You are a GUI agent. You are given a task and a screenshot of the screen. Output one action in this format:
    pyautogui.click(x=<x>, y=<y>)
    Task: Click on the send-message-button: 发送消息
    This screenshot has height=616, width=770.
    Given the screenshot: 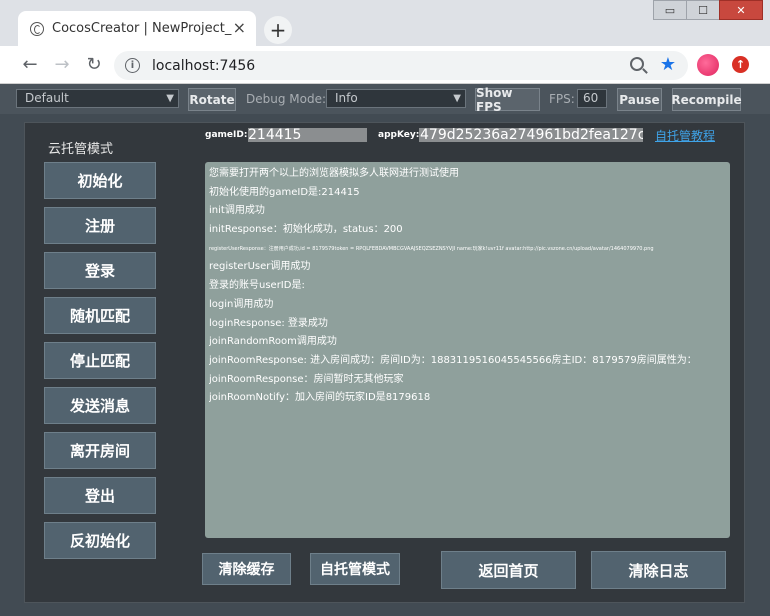 What is the action you would take?
    pyautogui.click(x=100, y=405)
    